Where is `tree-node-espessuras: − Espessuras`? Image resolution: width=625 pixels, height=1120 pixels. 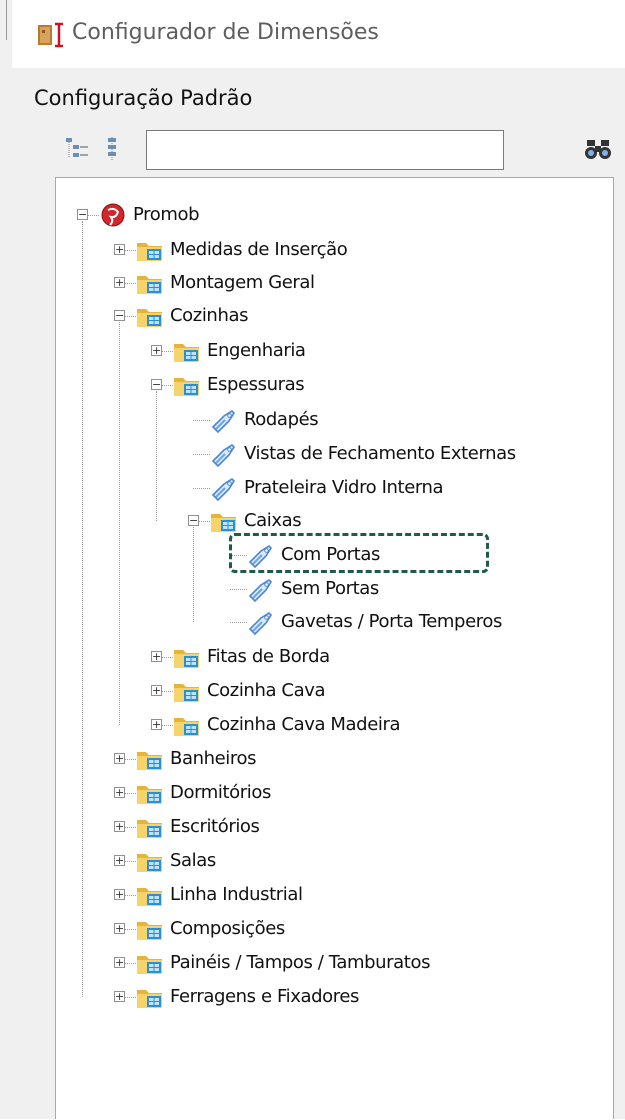 tree-node-espessuras: − Espessuras is located at coordinates (335, 385).